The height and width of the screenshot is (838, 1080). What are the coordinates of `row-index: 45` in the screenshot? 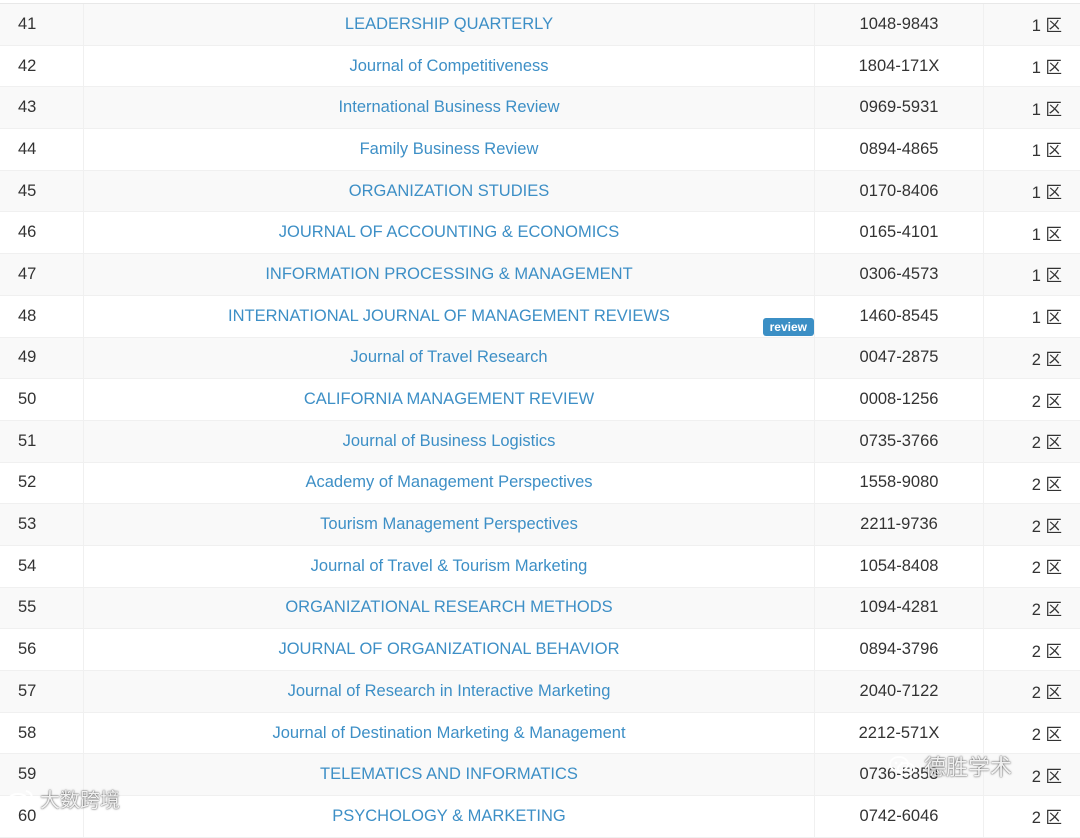 It's located at (42, 191).